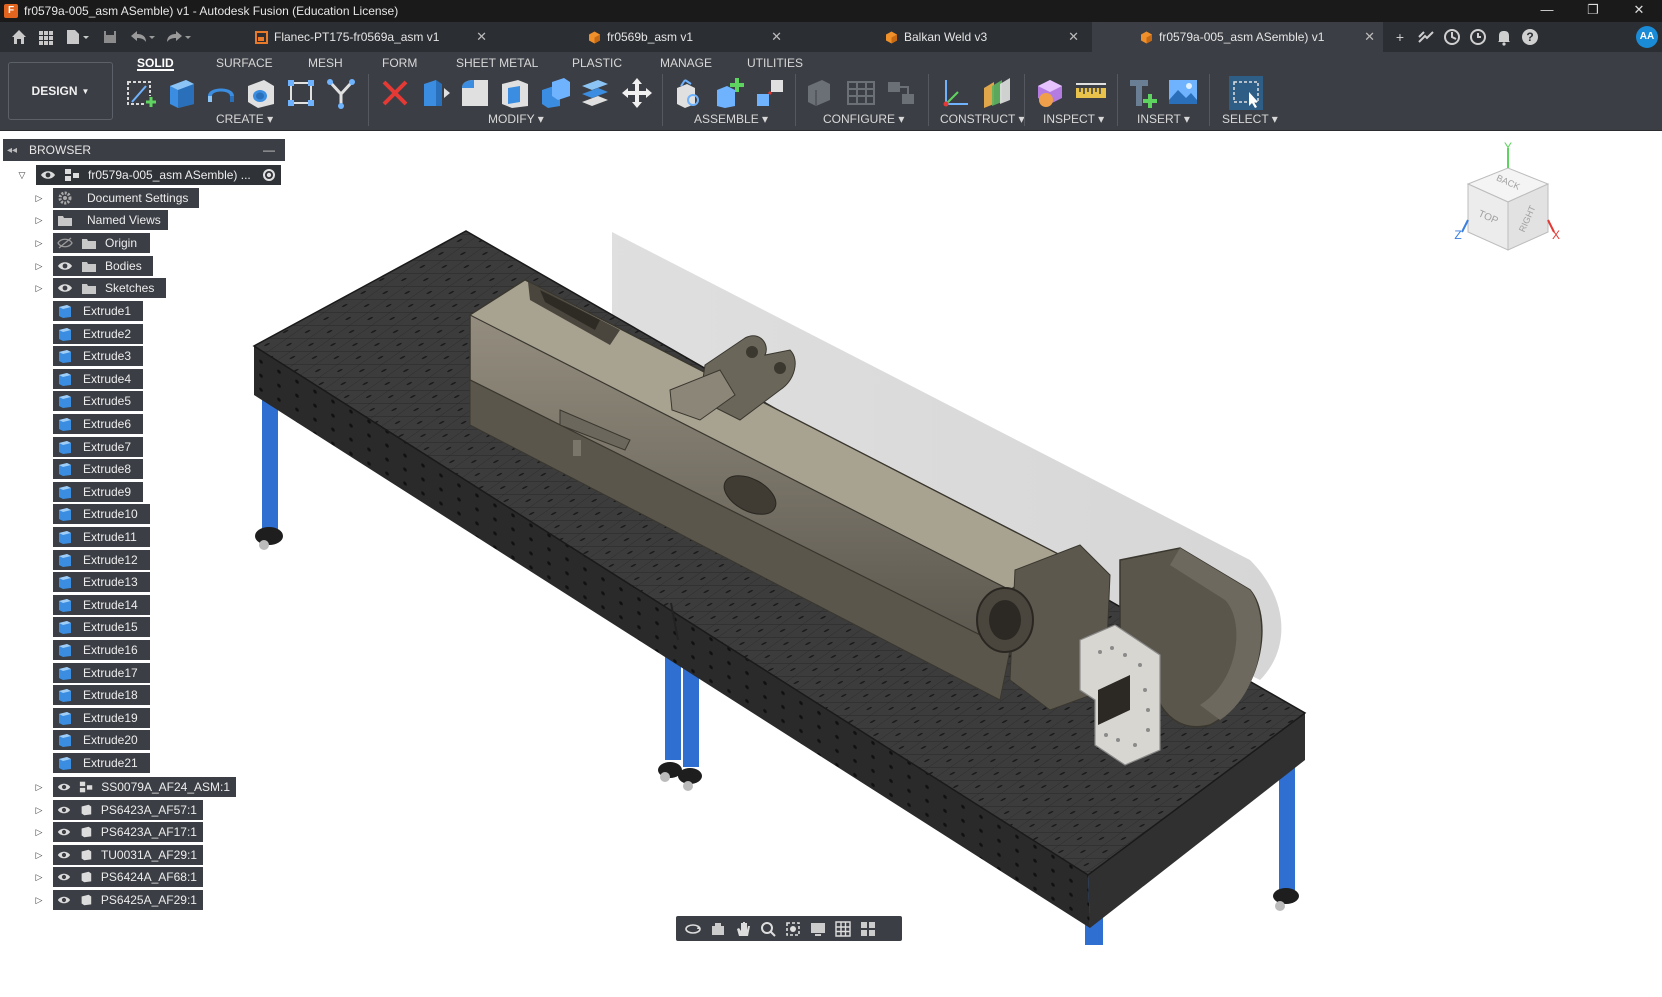 The width and height of the screenshot is (1662, 997). What do you see at coordinates (861, 93) in the screenshot?
I see `configuration-table-icon` at bounding box center [861, 93].